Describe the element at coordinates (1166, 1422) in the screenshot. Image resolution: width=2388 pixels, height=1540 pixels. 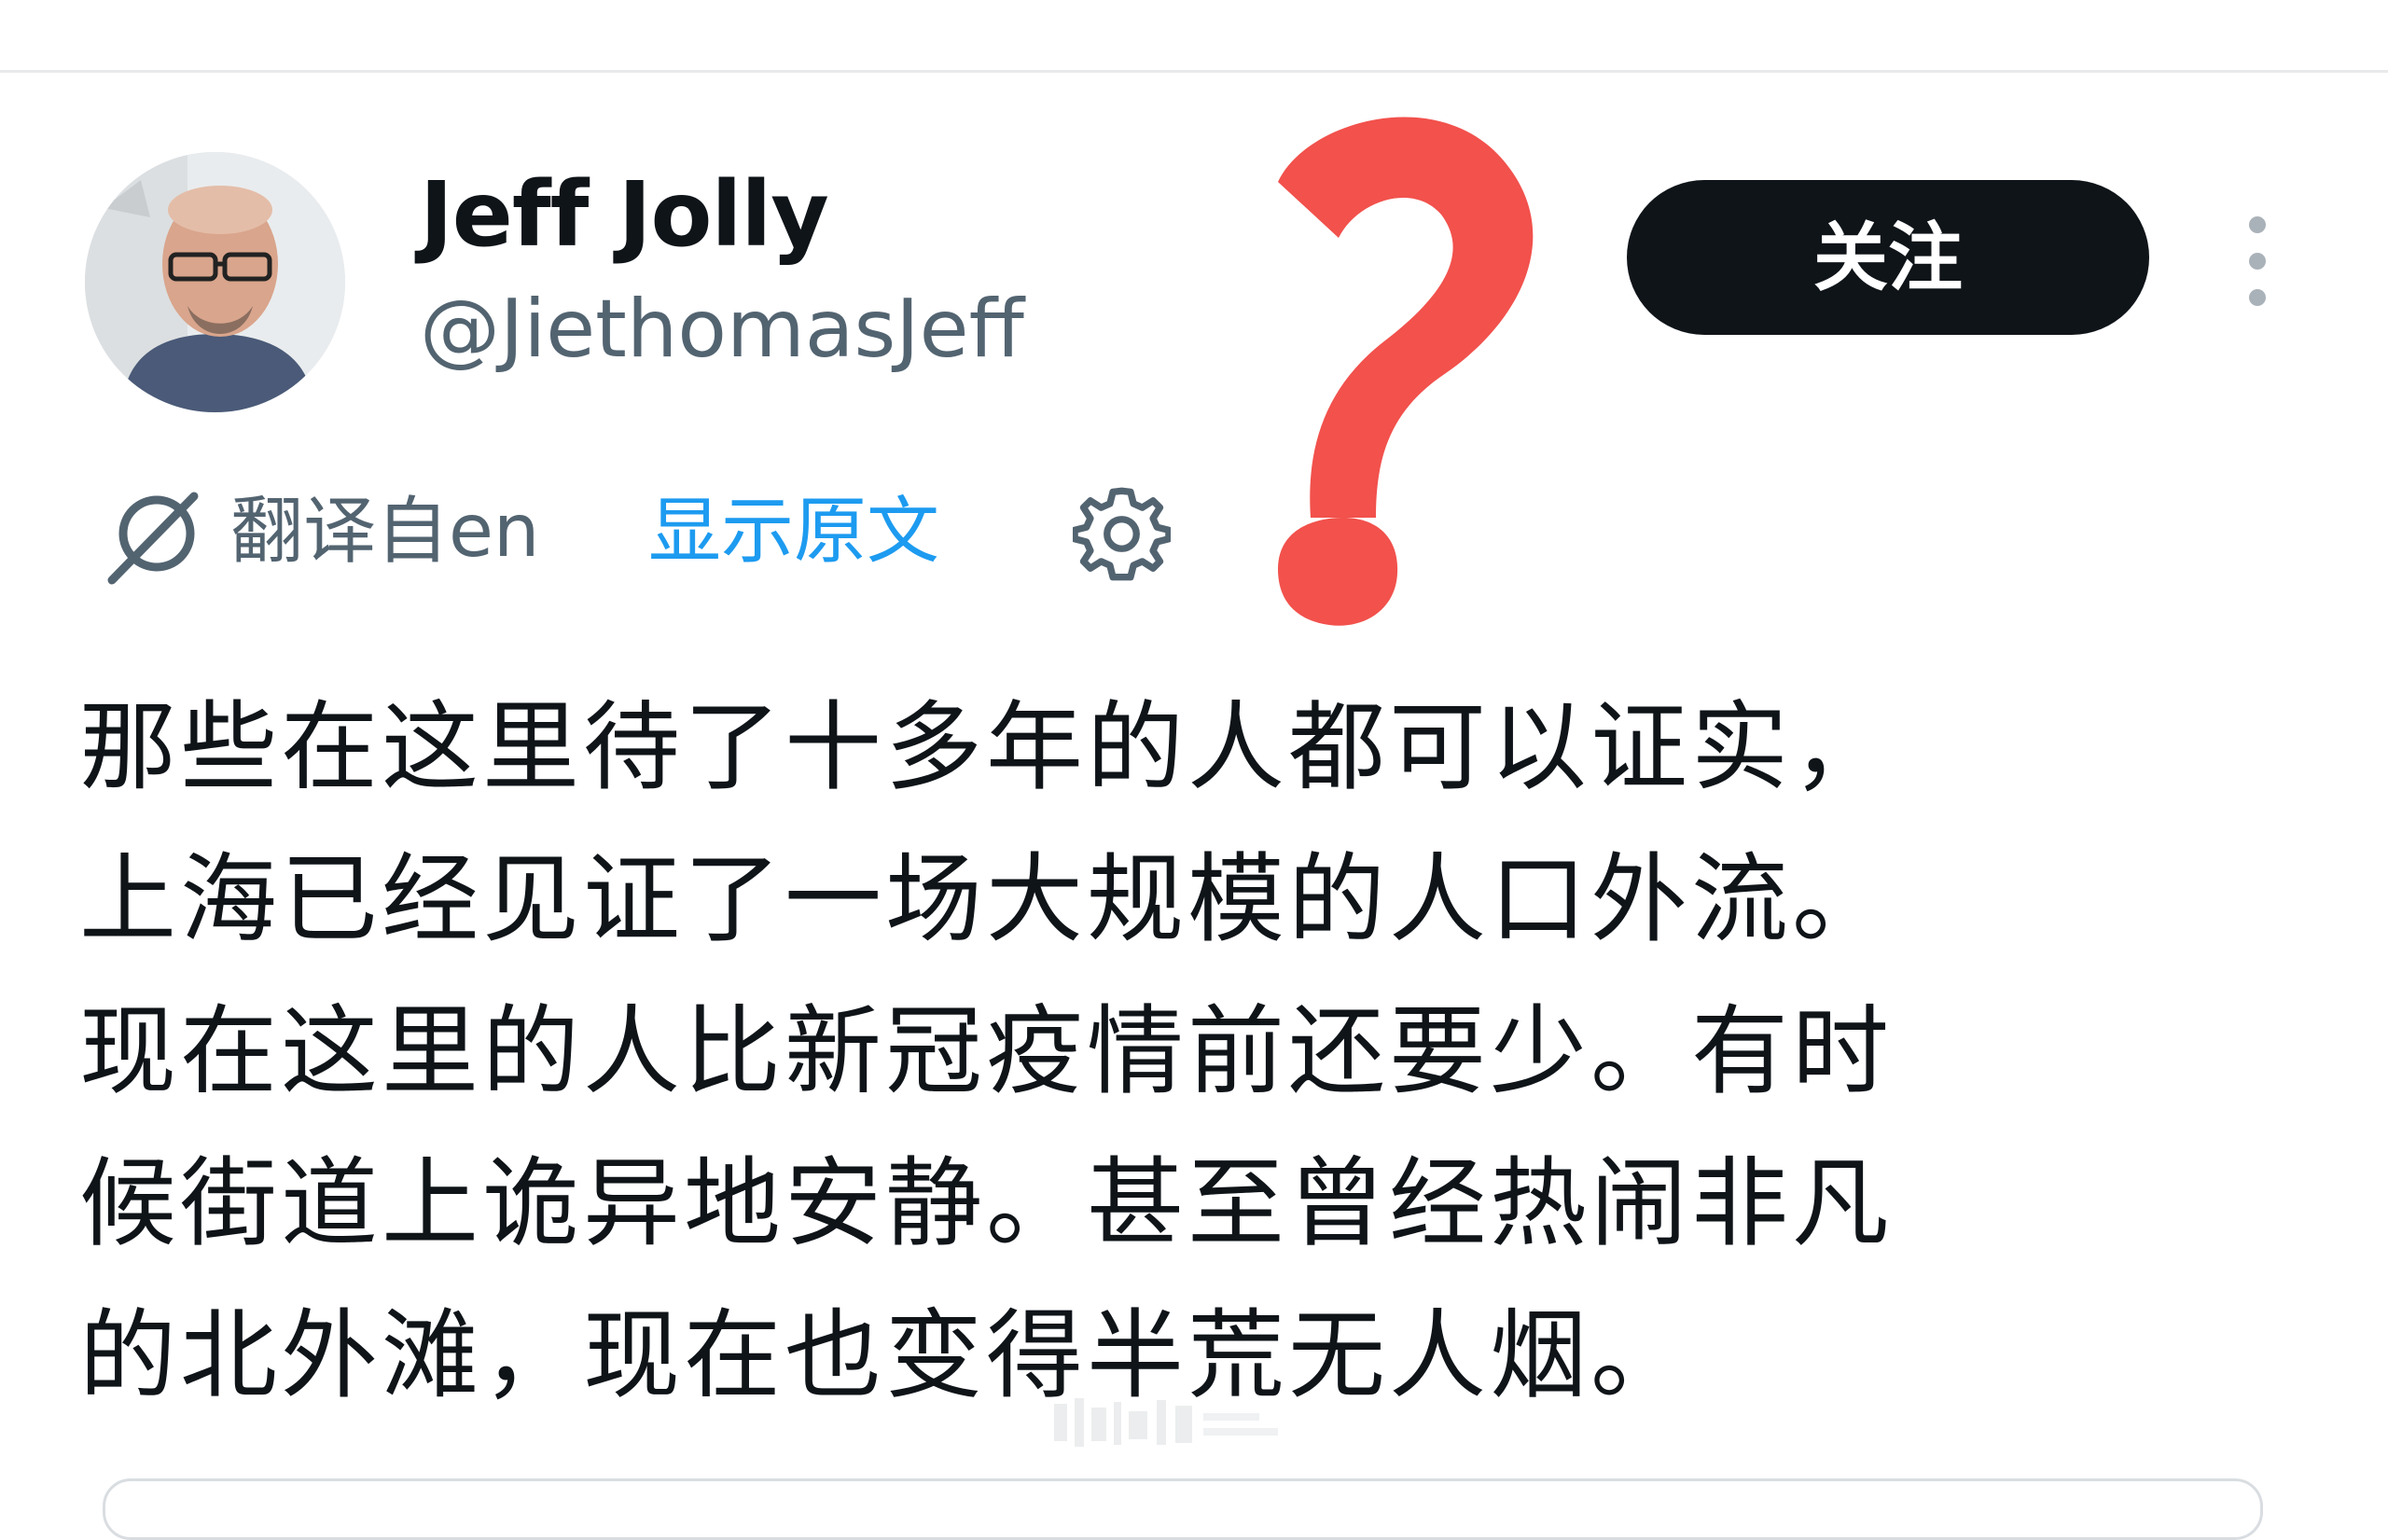
I see `watermark-icon` at that location.